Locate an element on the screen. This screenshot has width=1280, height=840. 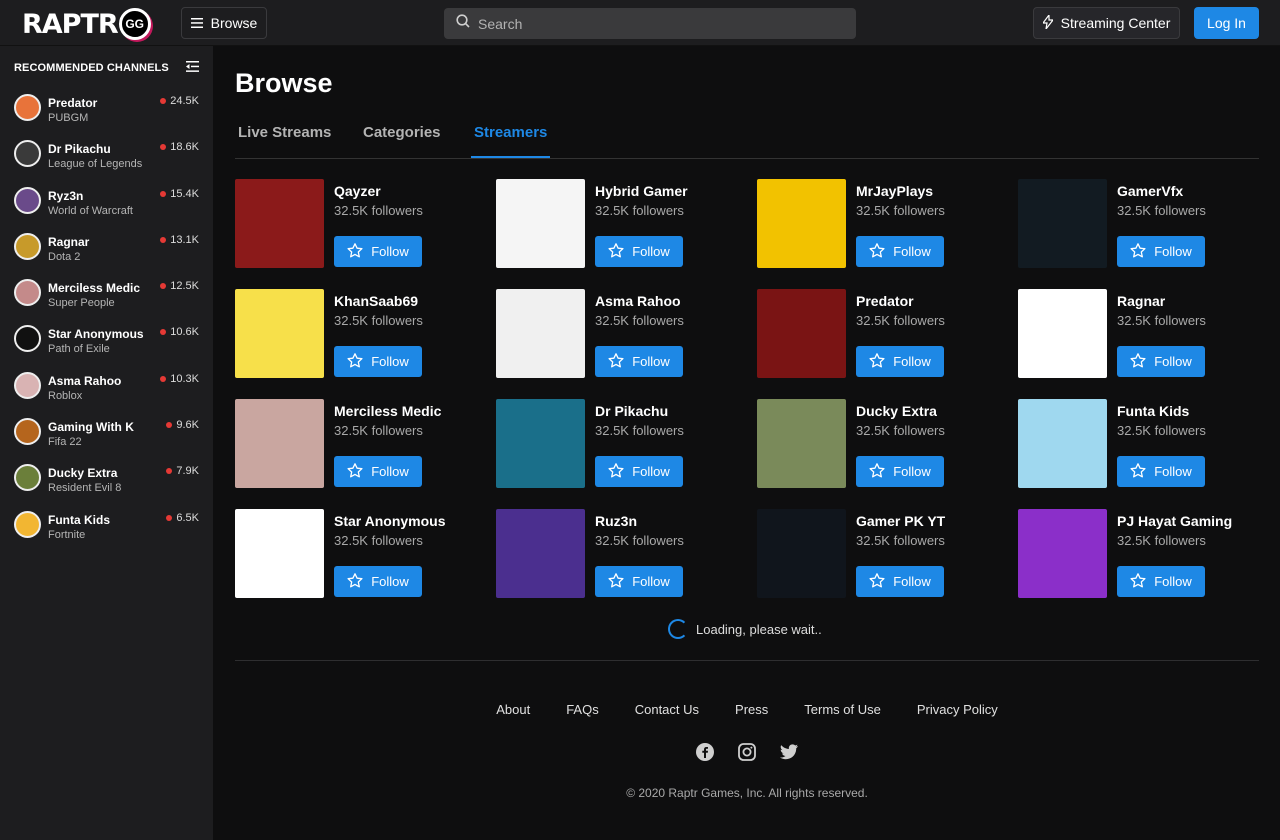
streamer-card: Ragnar 32.5K followers Follow is located at coordinates (1138, 334).